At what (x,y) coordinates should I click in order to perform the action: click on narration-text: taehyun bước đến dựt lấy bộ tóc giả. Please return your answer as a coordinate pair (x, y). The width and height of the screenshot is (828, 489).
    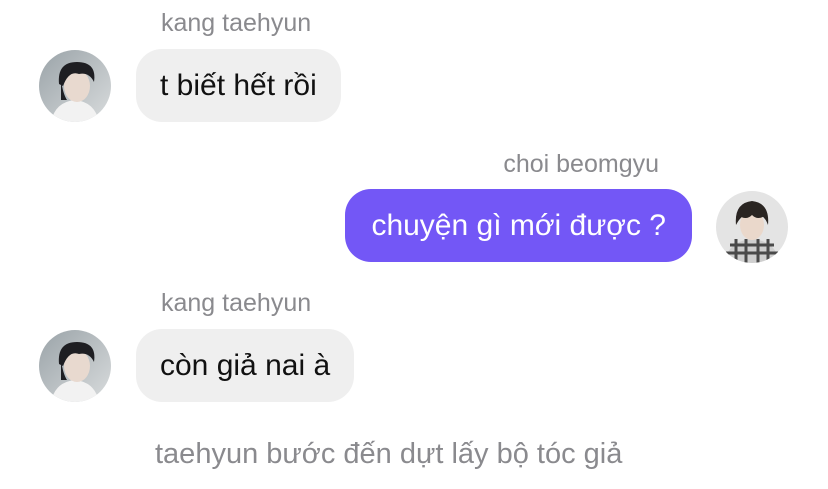
    Looking at the image, I should click on (389, 454).